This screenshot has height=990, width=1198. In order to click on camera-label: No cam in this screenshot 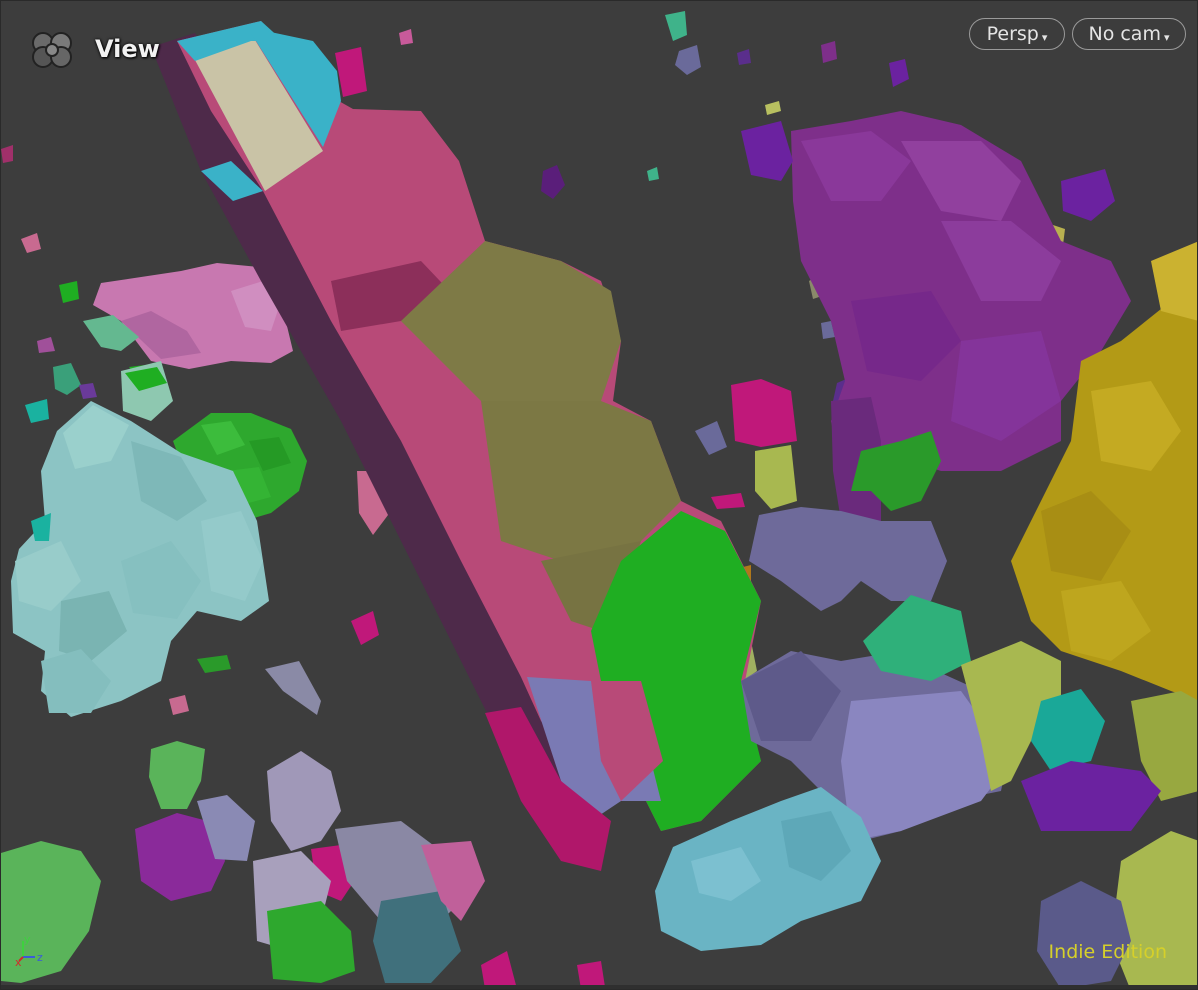, I will do `click(1124, 34)`.